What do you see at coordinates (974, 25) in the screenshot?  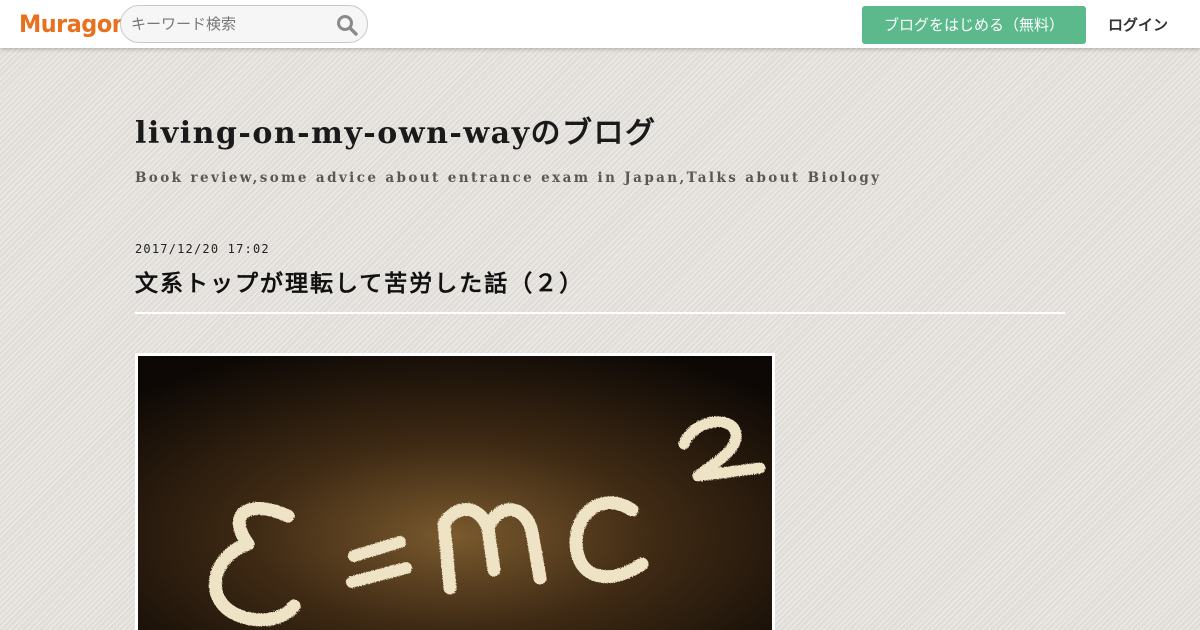 I see `start-blog-button: ブログをはじめる（無料）` at bounding box center [974, 25].